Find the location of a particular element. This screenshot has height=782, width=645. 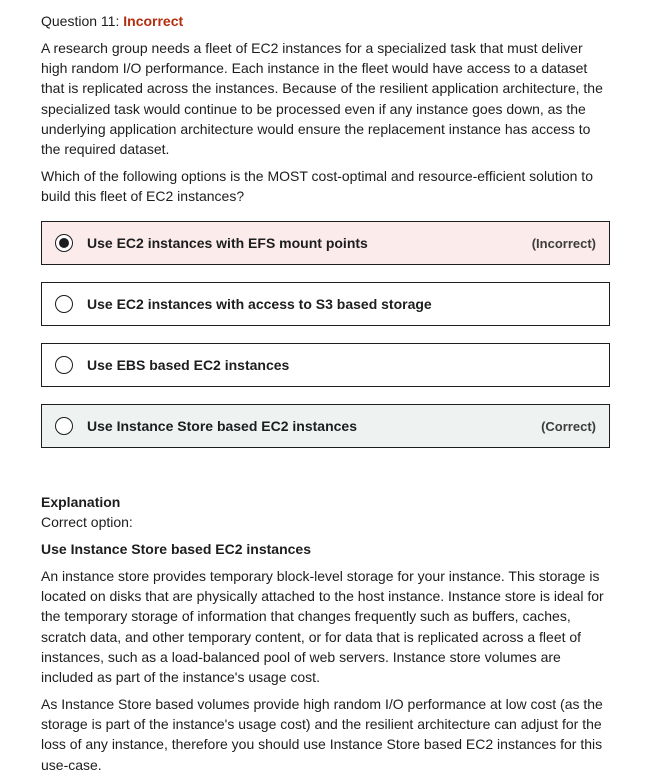

question-header: Question 11: Incorrect is located at coordinates (112, 21).